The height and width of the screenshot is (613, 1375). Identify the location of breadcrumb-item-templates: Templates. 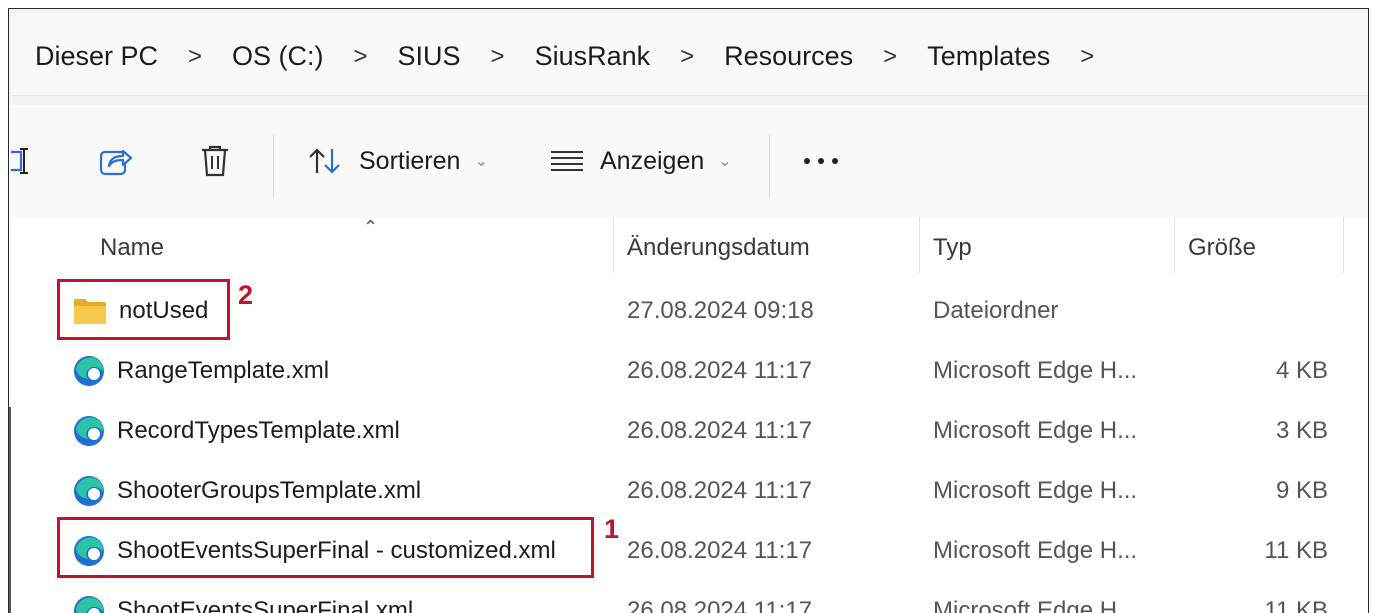
(988, 56).